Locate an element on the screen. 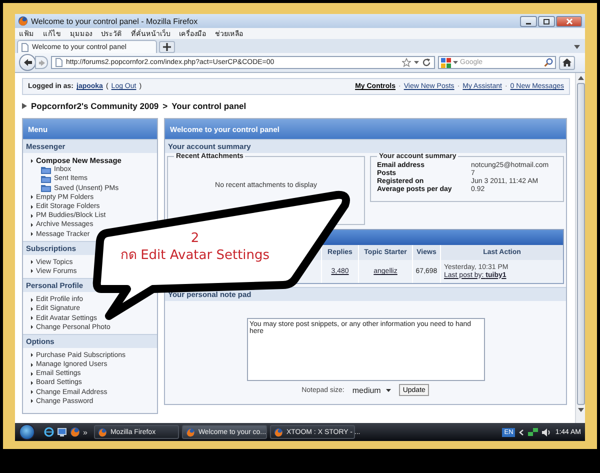  left-arrow-icon is located at coordinates (27, 62).